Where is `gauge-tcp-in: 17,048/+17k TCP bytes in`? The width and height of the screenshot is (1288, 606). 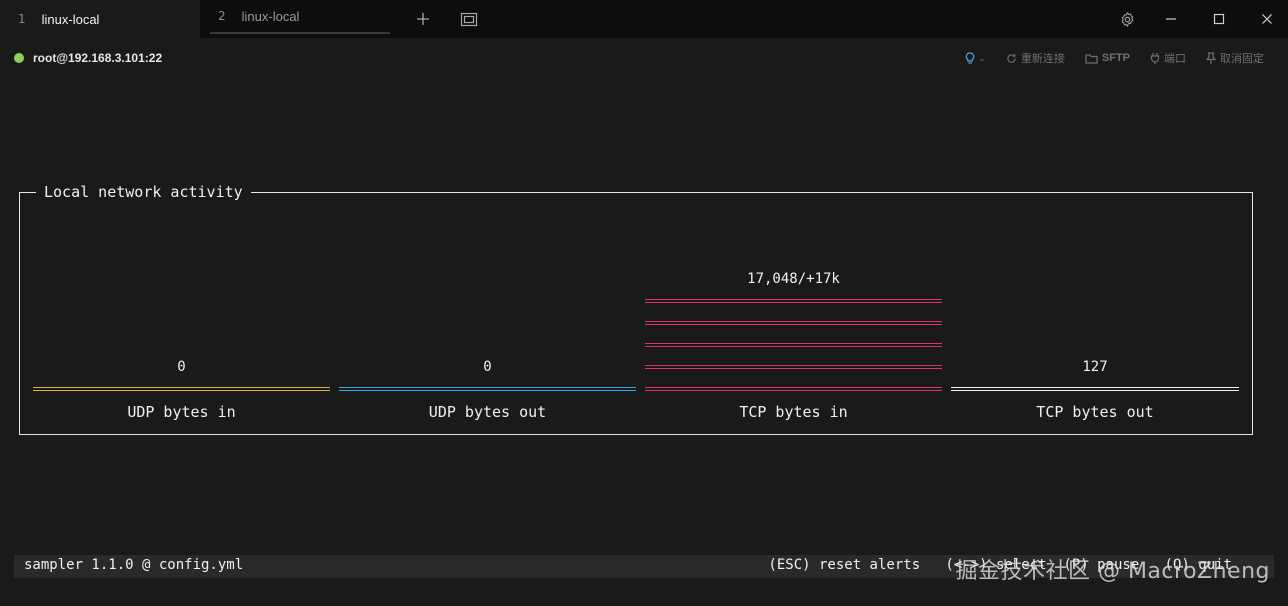 gauge-tcp-in: 17,048/+17k TCP bytes in is located at coordinates (793, 314).